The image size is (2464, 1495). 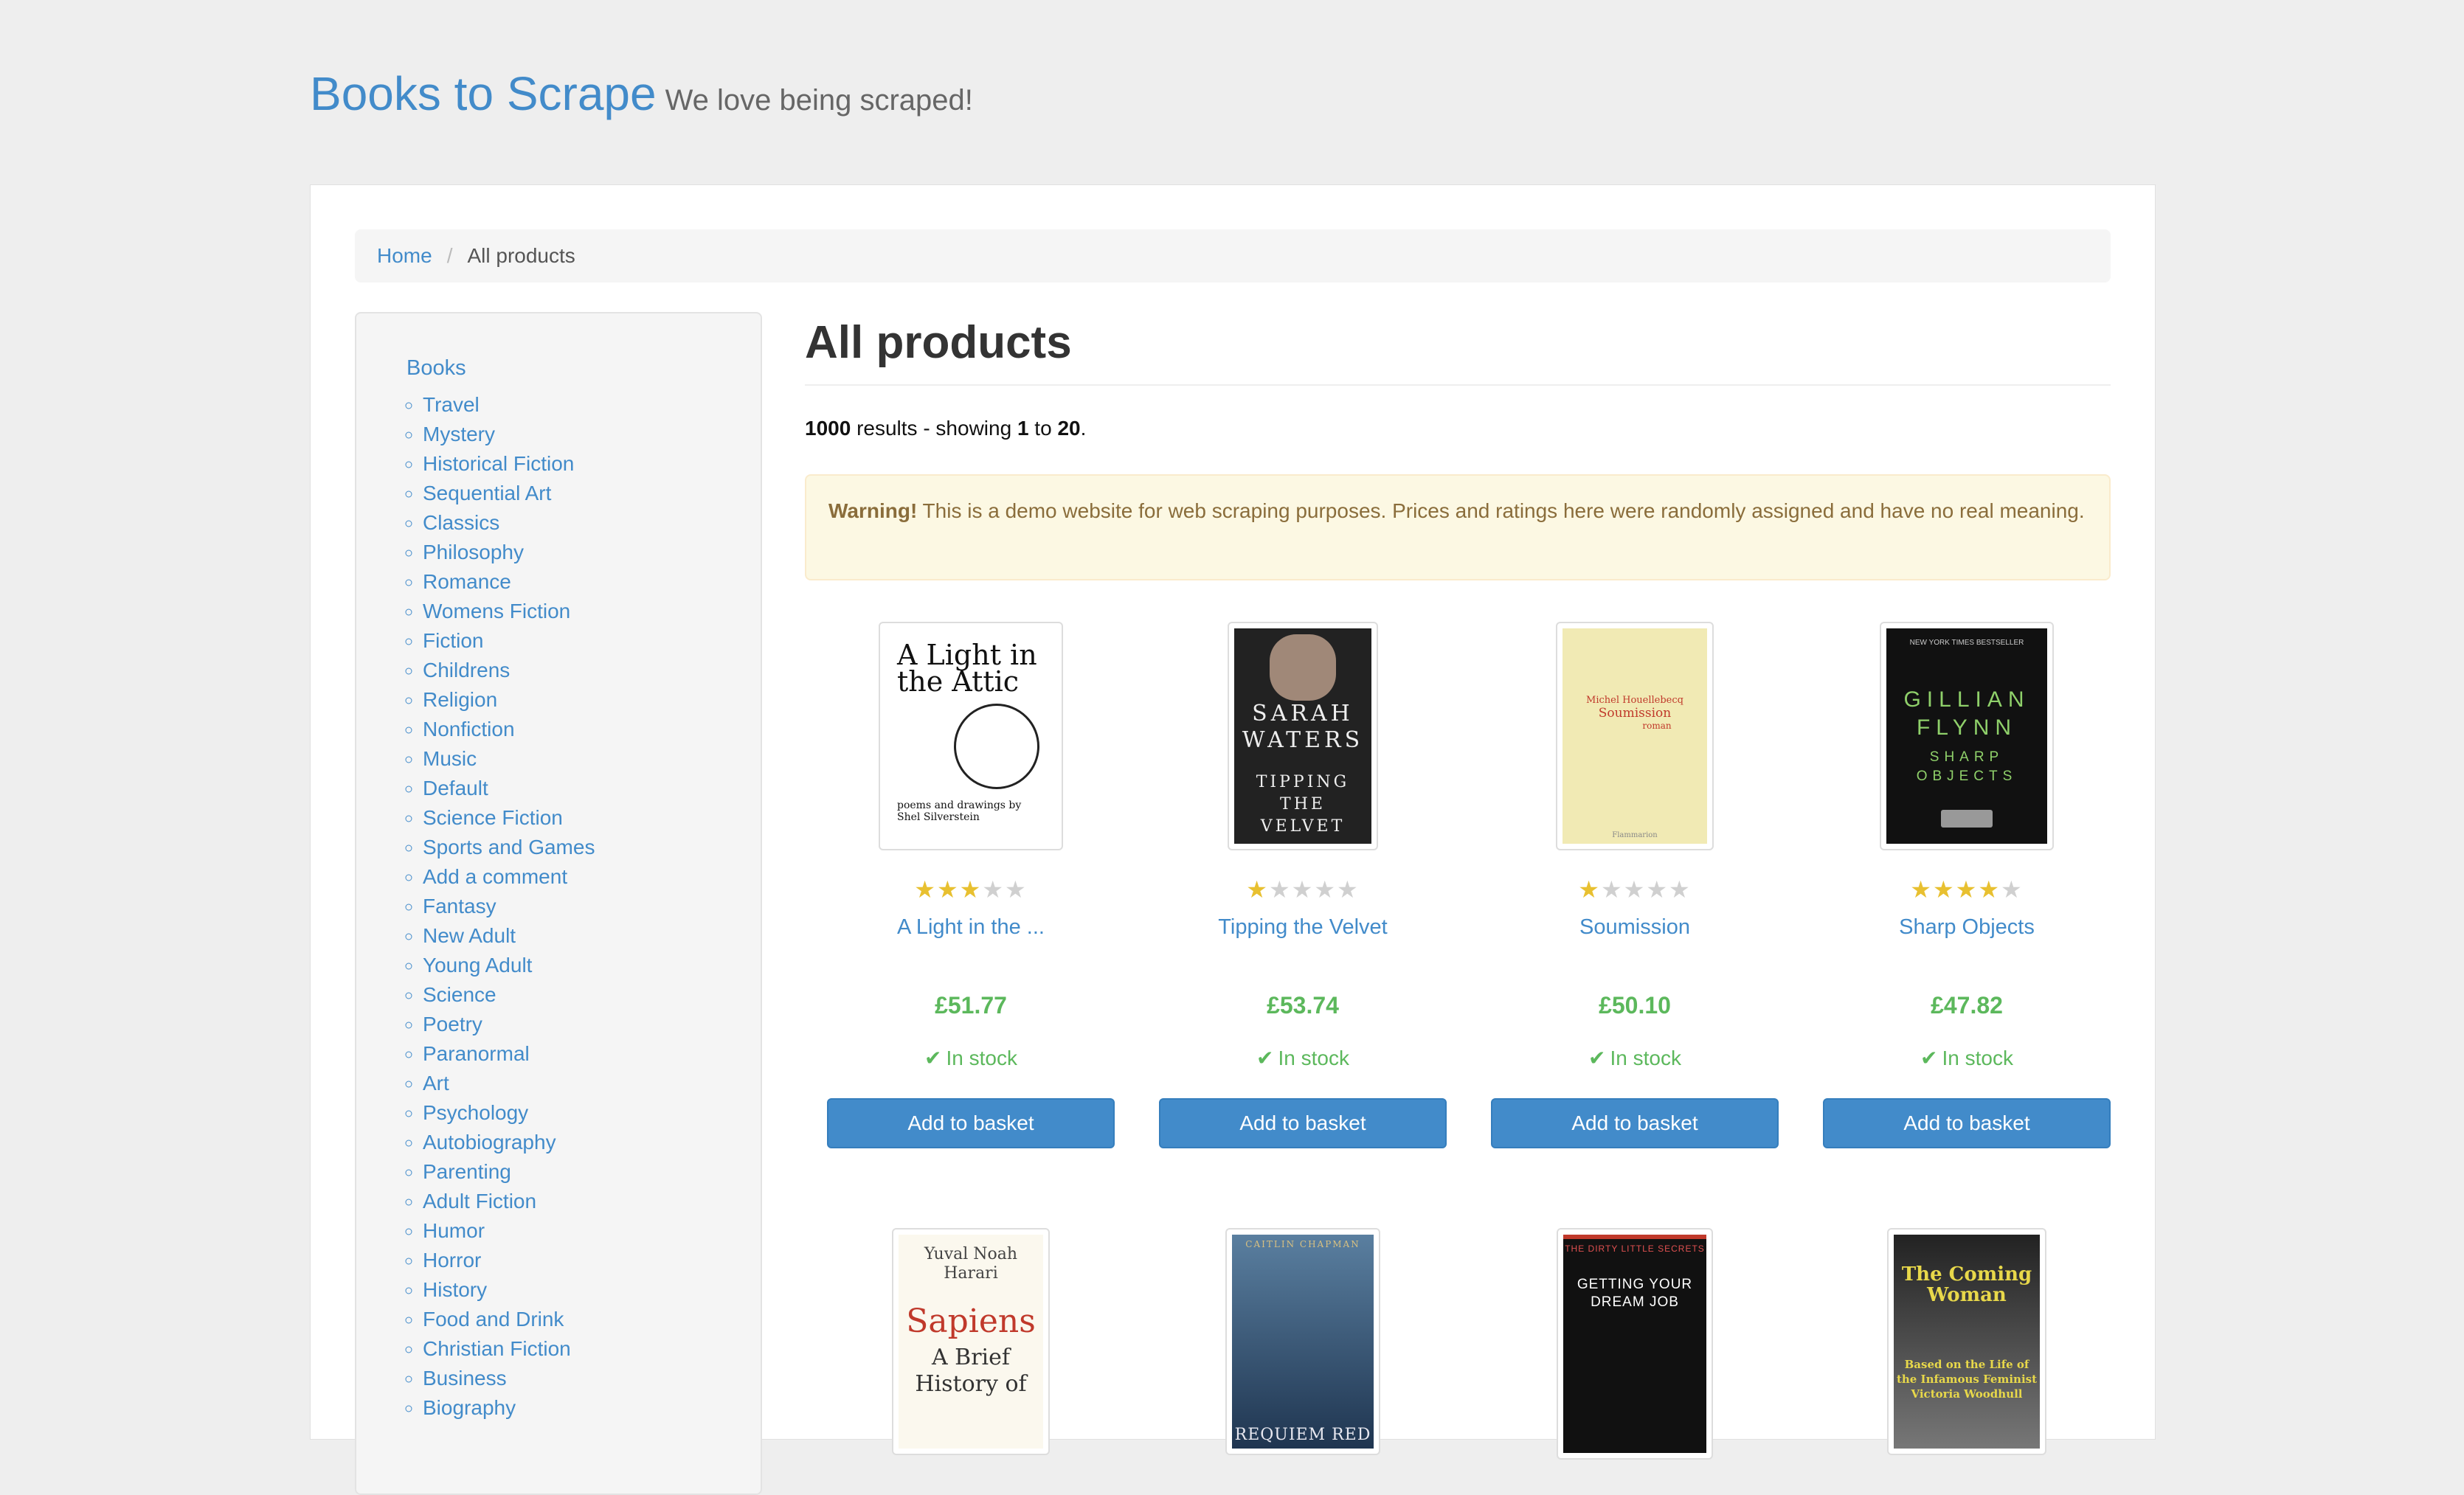 What do you see at coordinates (509, 1024) in the screenshot?
I see `category-link-poetry: Poetry` at bounding box center [509, 1024].